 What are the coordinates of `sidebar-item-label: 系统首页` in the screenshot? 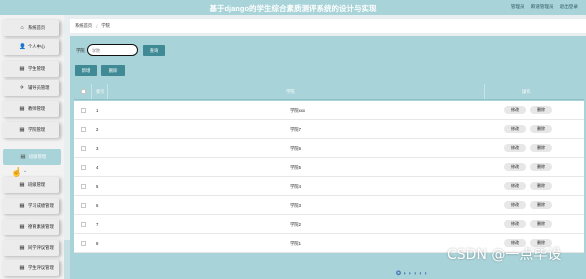 It's located at (37, 27).